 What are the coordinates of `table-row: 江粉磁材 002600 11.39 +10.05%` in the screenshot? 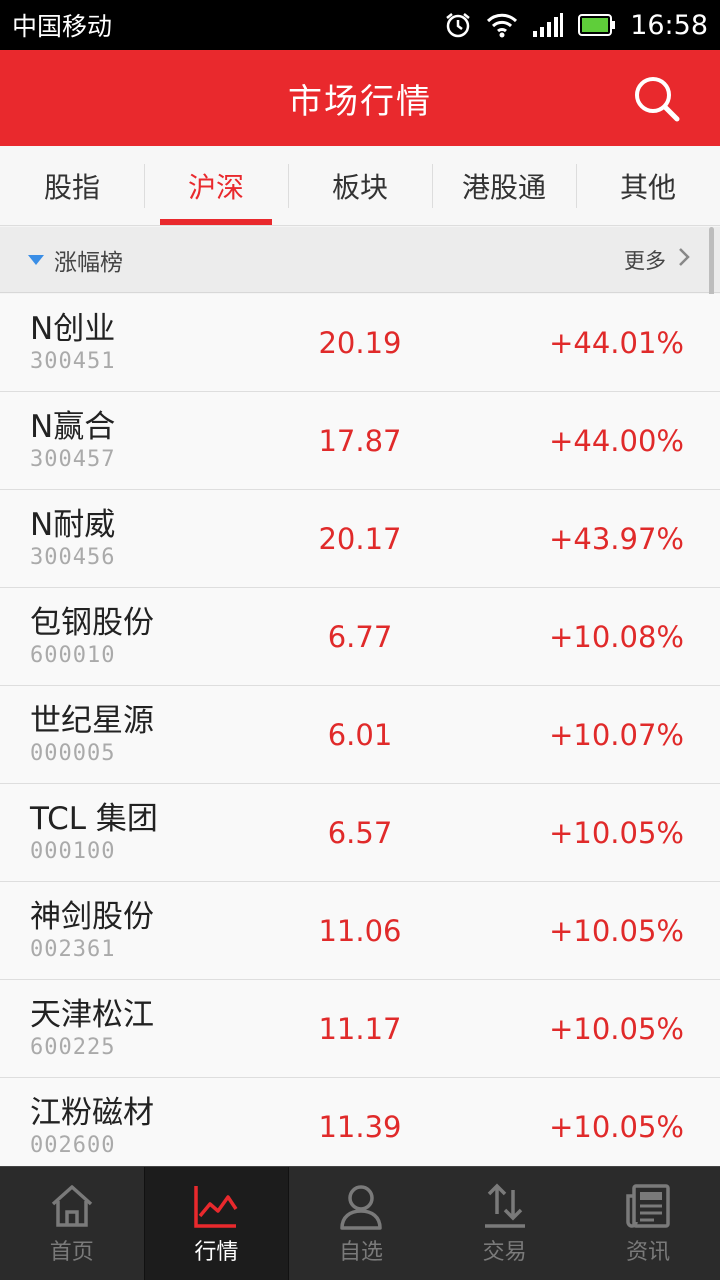 It's located at (360, 1122).